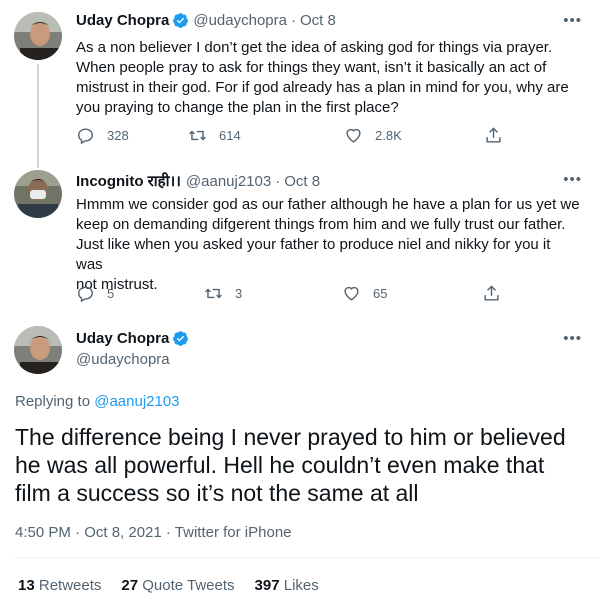  I want to click on tweet-actions: 5 3 65, so click(296, 294).